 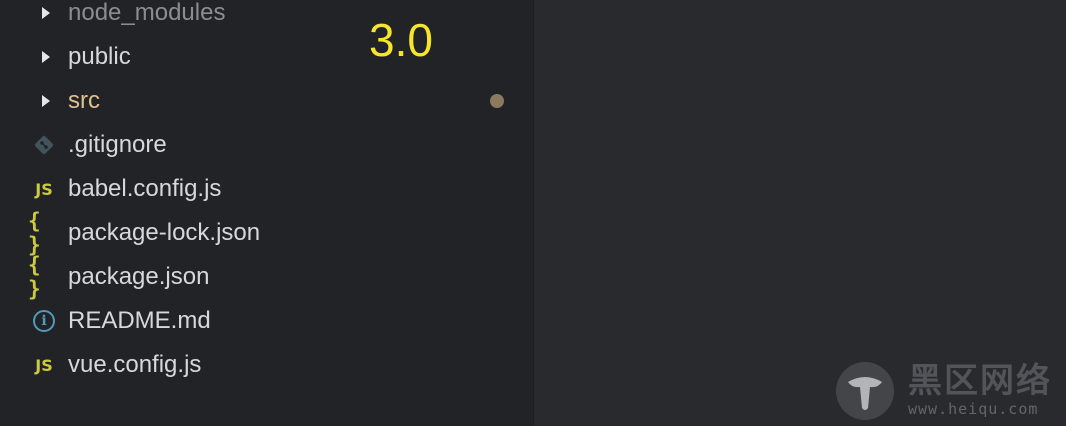 I want to click on tree-item-package-json: { } package.json, so click(x=267, y=277).